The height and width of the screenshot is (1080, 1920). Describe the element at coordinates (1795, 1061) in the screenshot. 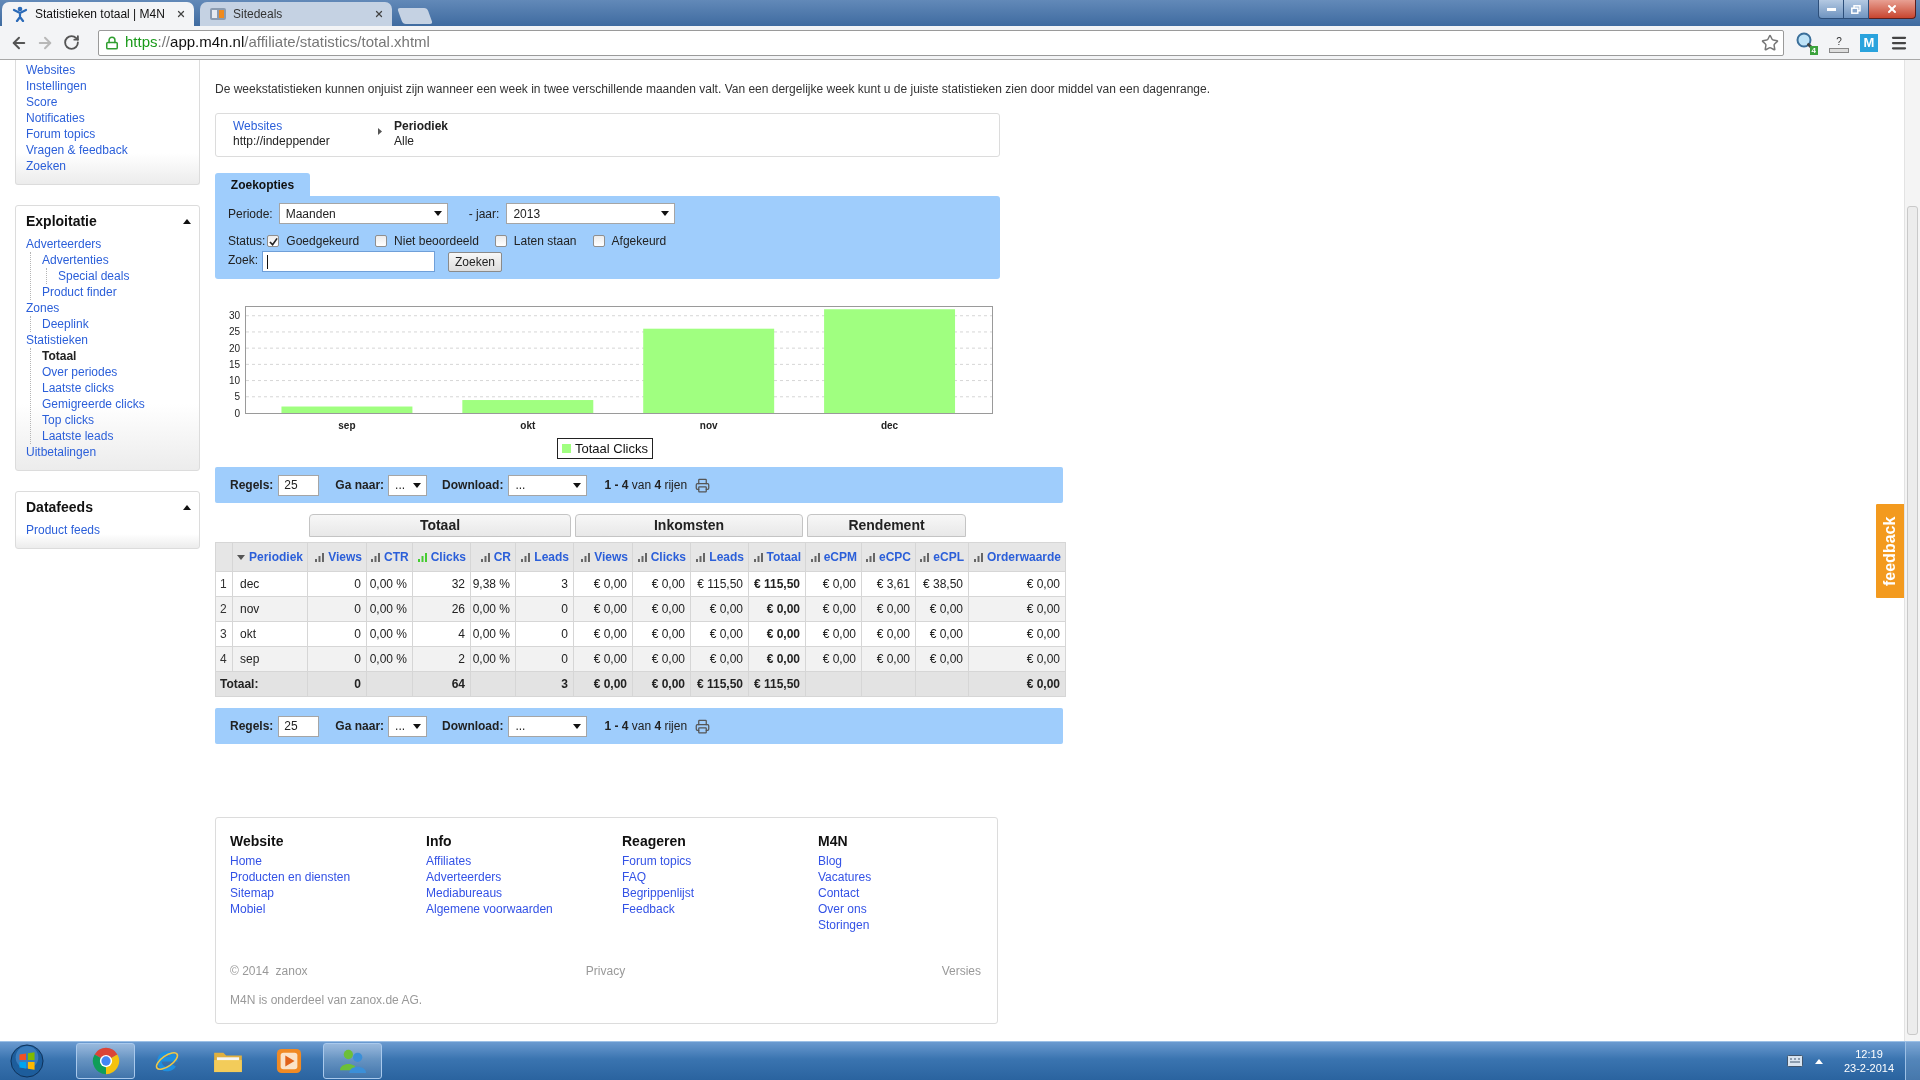

I see `keyboard-icon` at that location.